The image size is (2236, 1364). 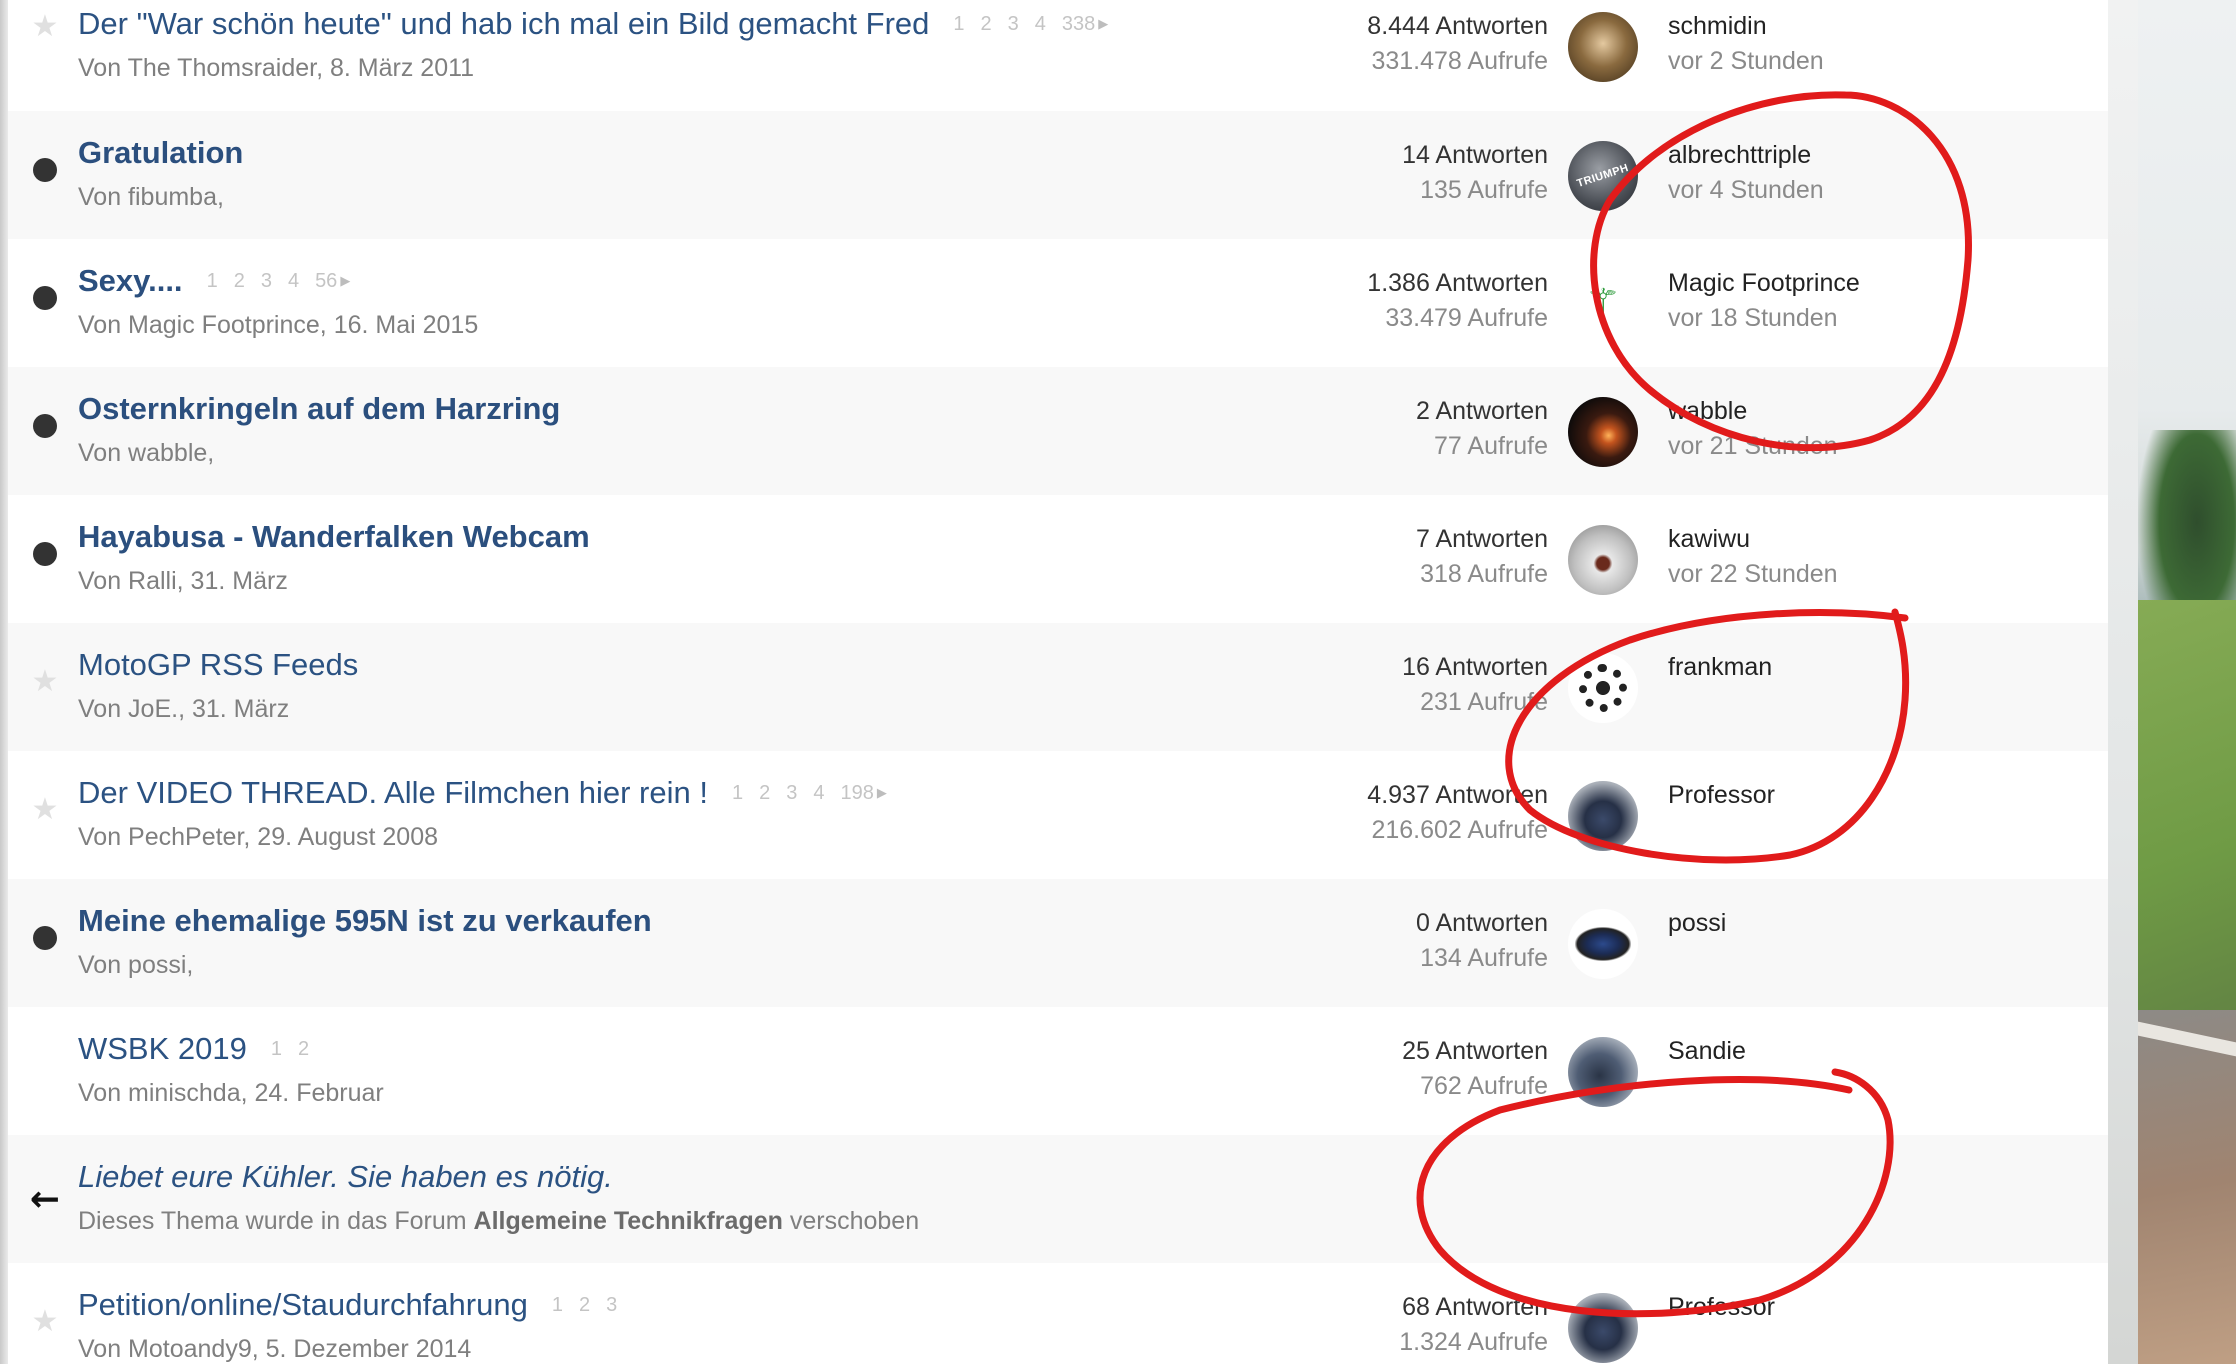 What do you see at coordinates (1746, 26) in the screenshot?
I see `last-post-user: schmidin` at bounding box center [1746, 26].